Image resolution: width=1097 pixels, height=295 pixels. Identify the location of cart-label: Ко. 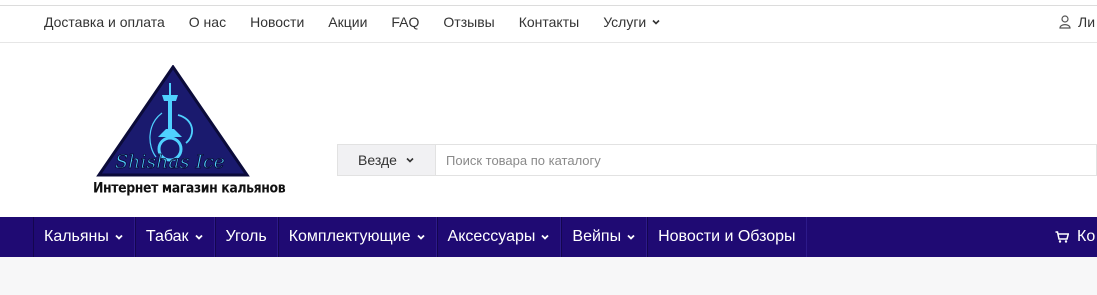
(1086, 236).